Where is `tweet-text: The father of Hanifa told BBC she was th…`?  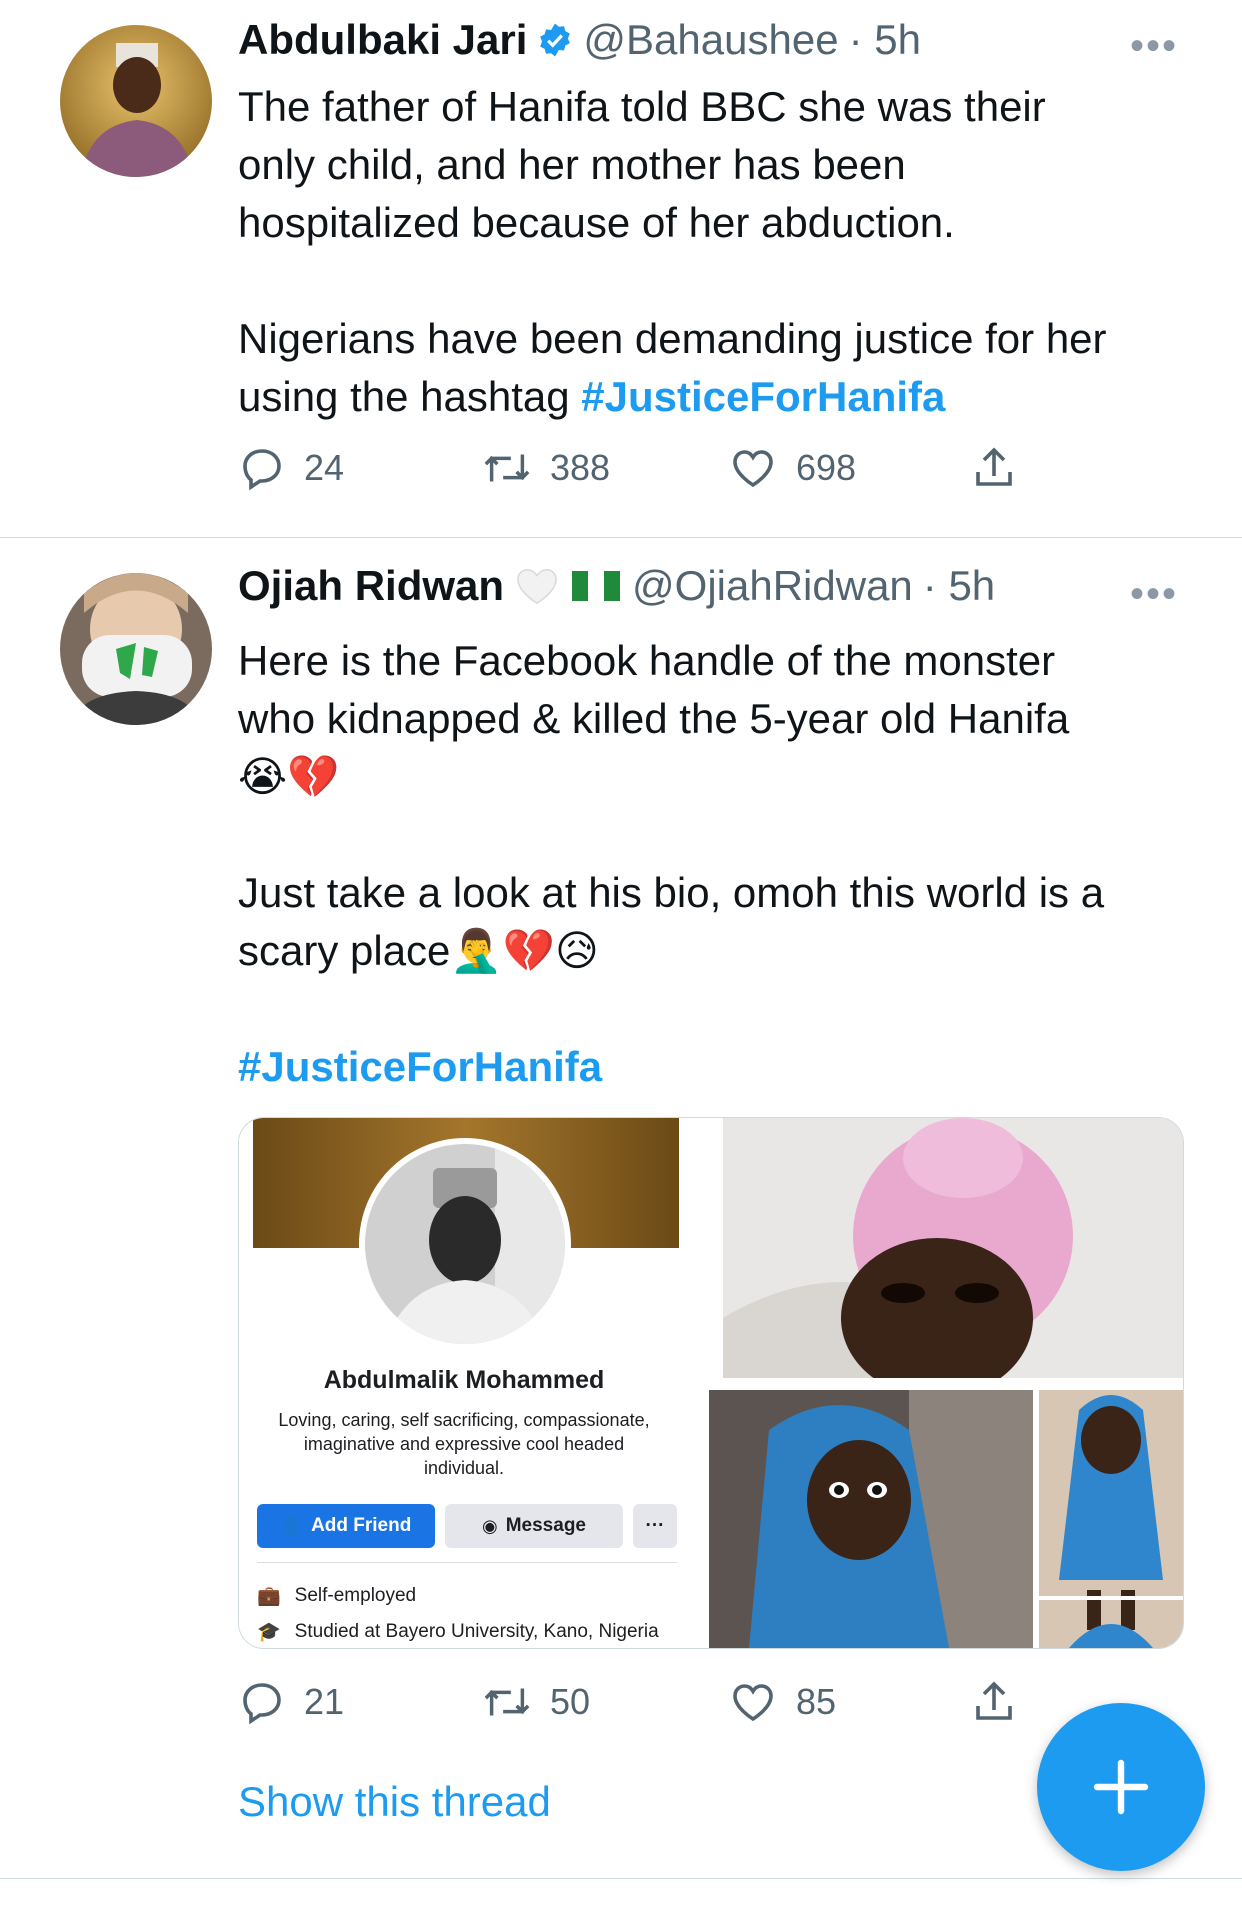 tweet-text: The father of Hanifa told BBC she was th… is located at coordinates (718, 252).